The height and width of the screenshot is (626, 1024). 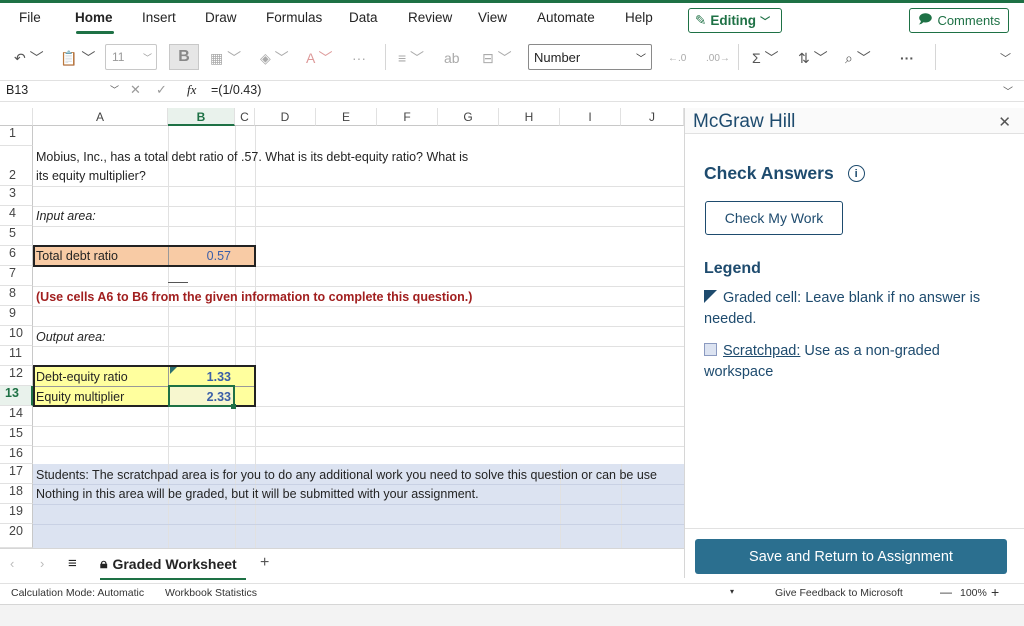 I want to click on menu-formulas: Formulas, so click(x=294, y=17).